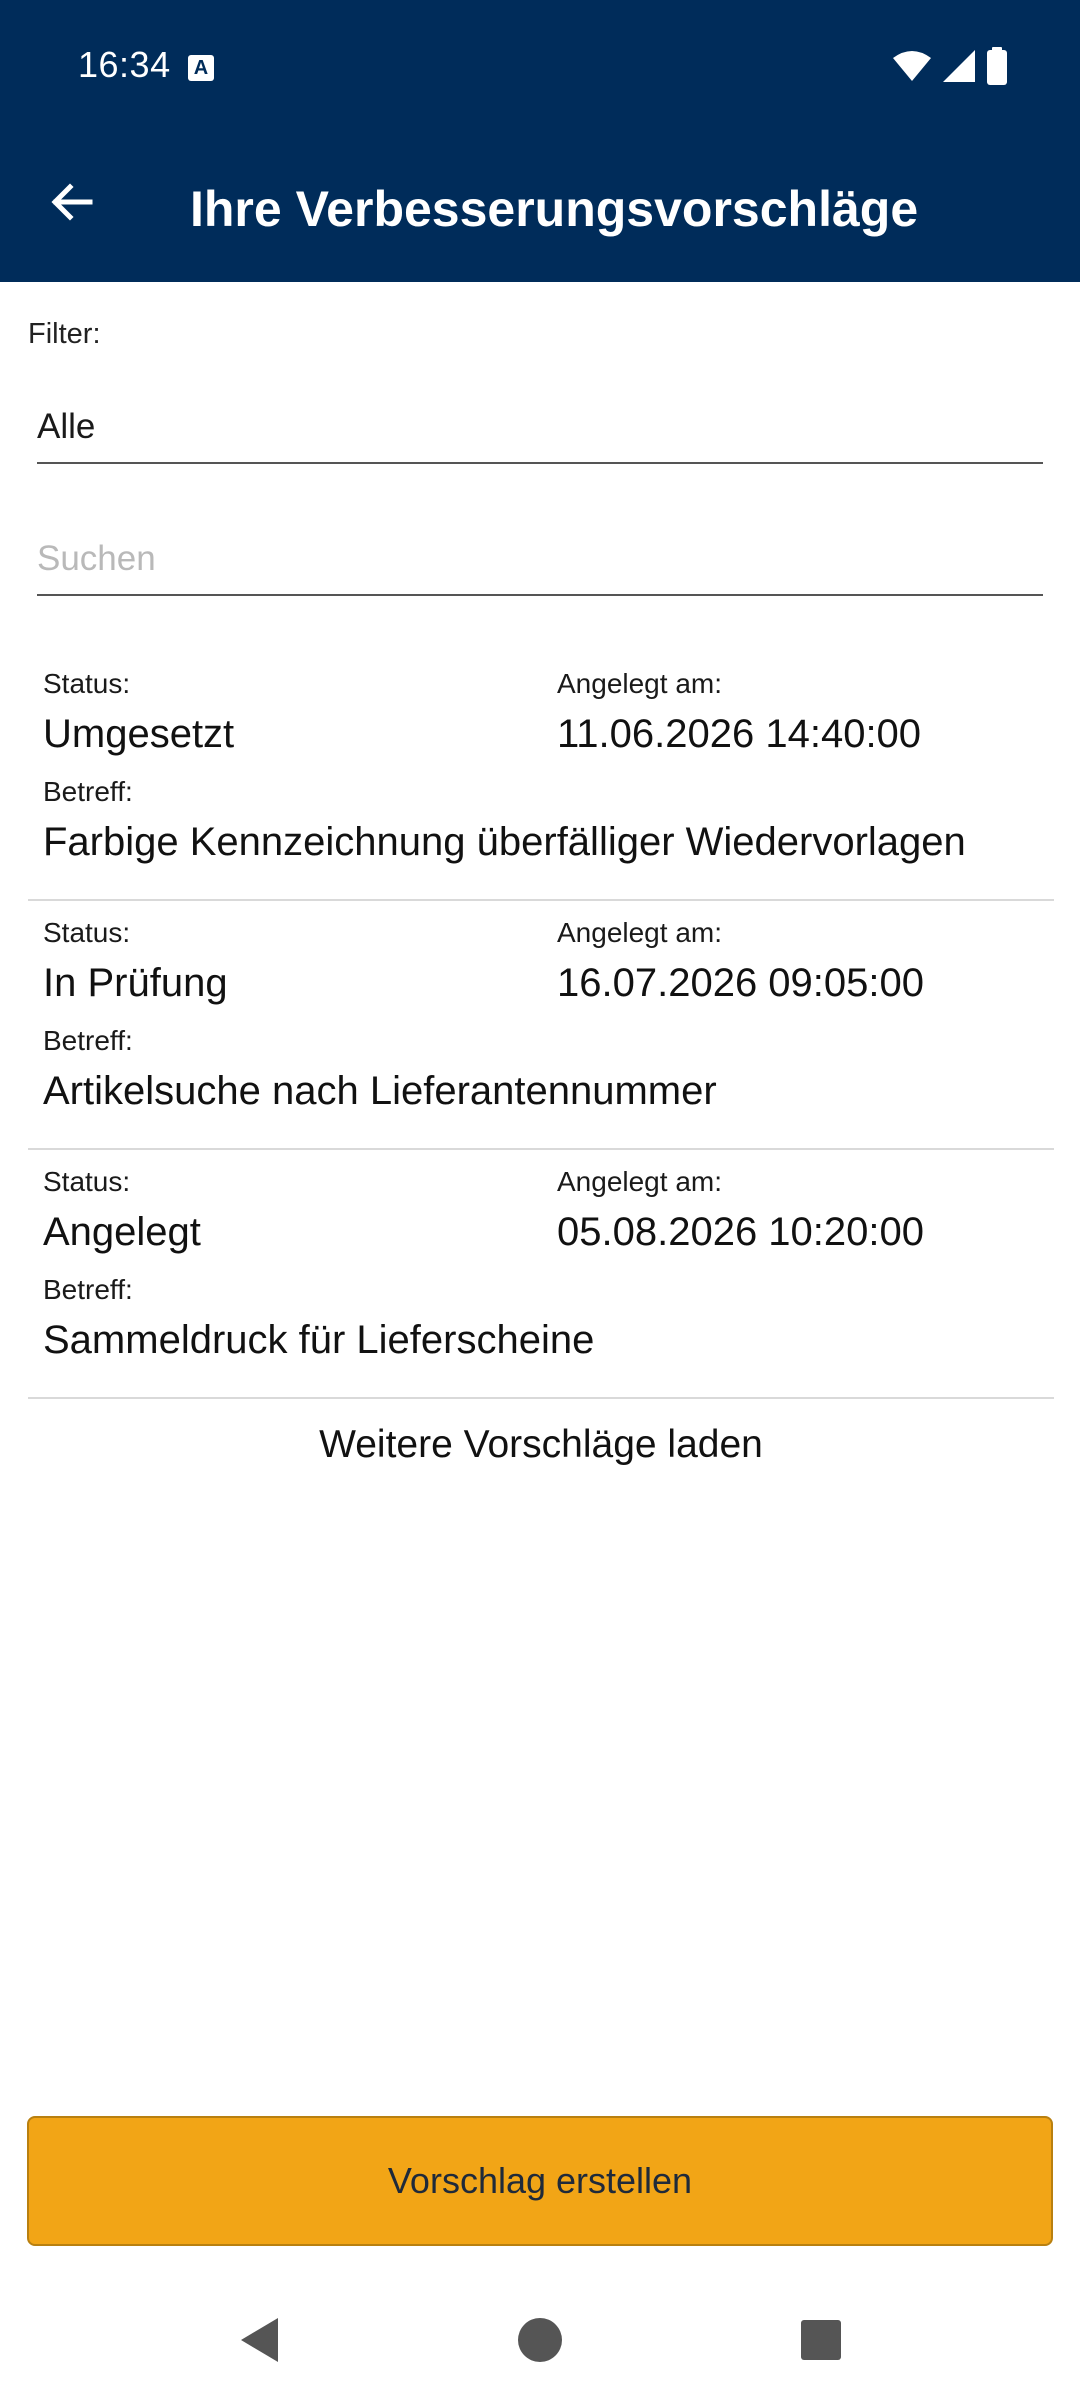 The width and height of the screenshot is (1080, 2400). I want to click on nav-back-button, so click(260, 2342).